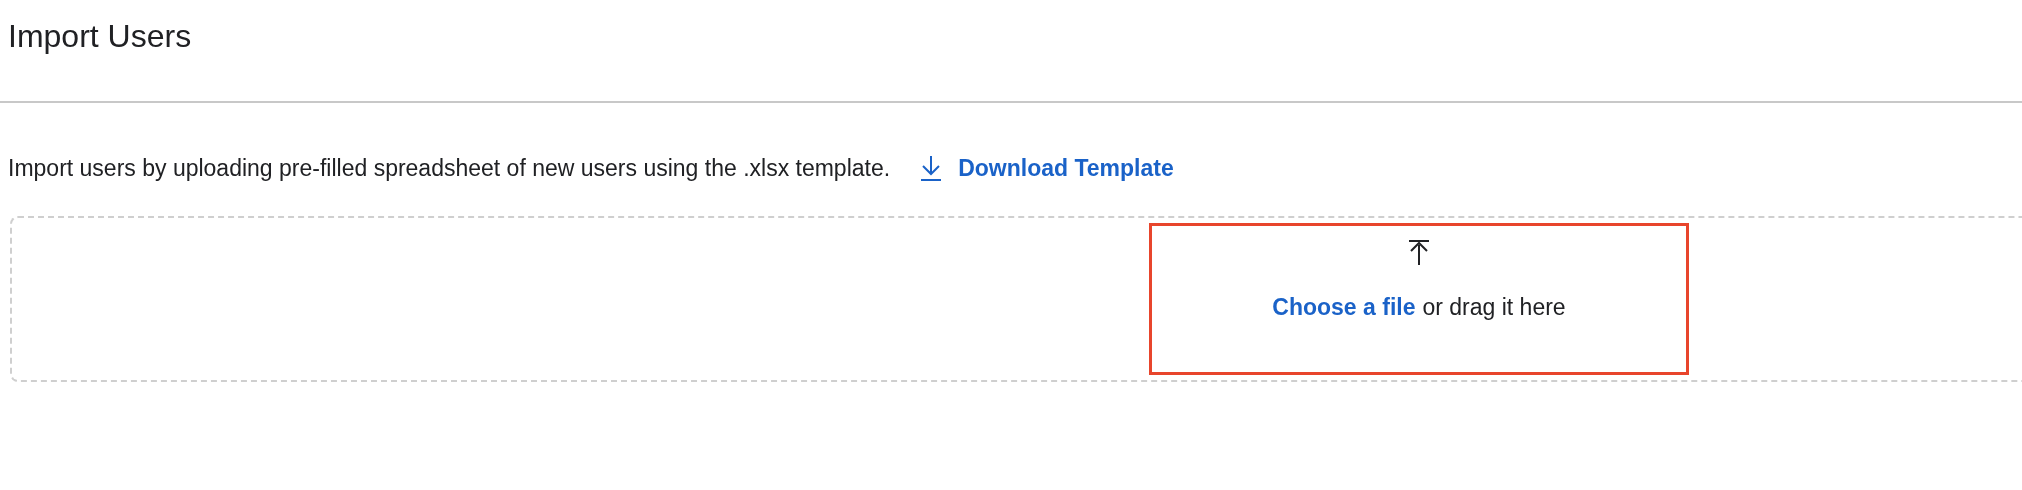 Image resolution: width=2022 pixels, height=490 pixels. Describe the element at coordinates (931, 168) in the screenshot. I see `download-icon` at that location.